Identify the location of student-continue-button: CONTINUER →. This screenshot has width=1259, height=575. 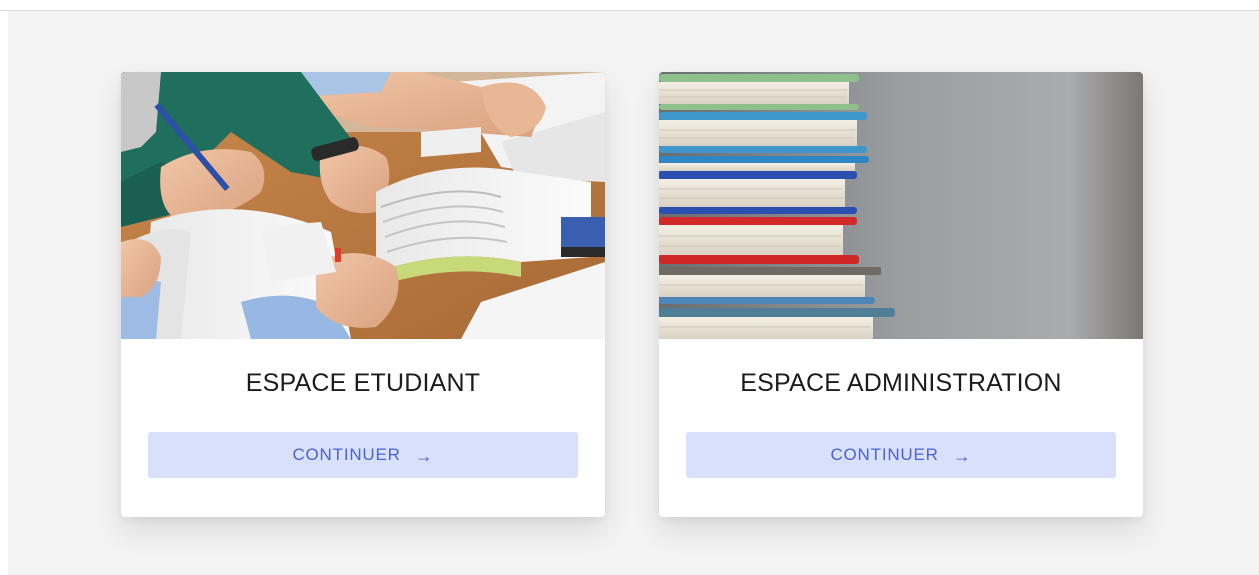
(363, 455).